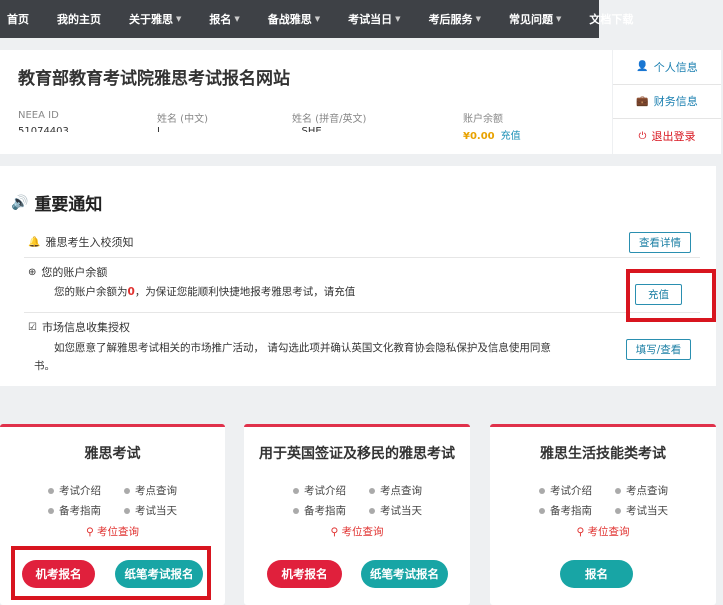 Image resolution: width=723 pixels, height=605 pixels. What do you see at coordinates (374, 19) in the screenshot?
I see `nav-test-day: 考试当日 ▼` at bounding box center [374, 19].